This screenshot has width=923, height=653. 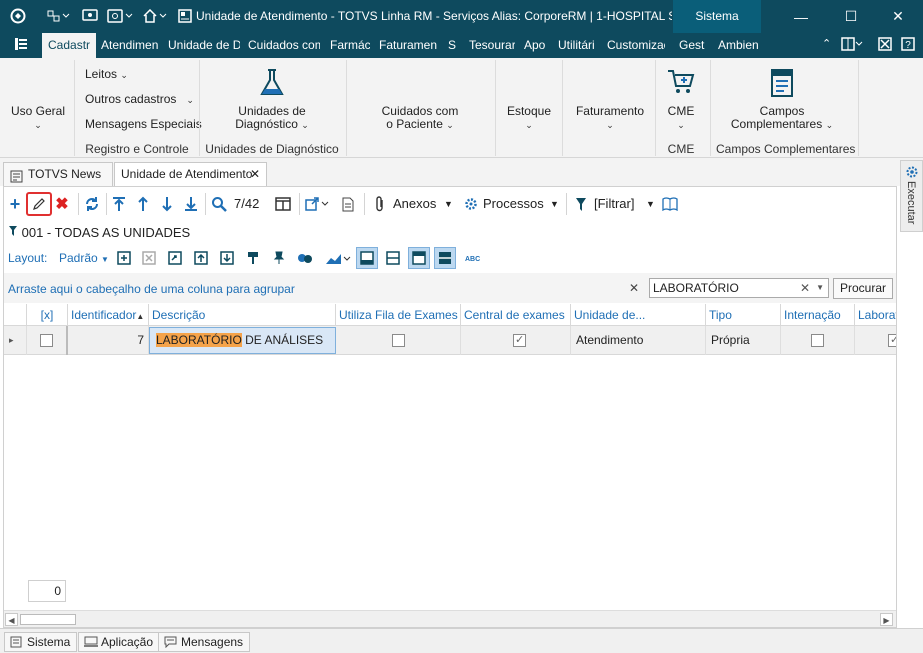 What do you see at coordinates (58, 174) in the screenshot?
I see `tab-totvs-news: TOTVS News` at bounding box center [58, 174].